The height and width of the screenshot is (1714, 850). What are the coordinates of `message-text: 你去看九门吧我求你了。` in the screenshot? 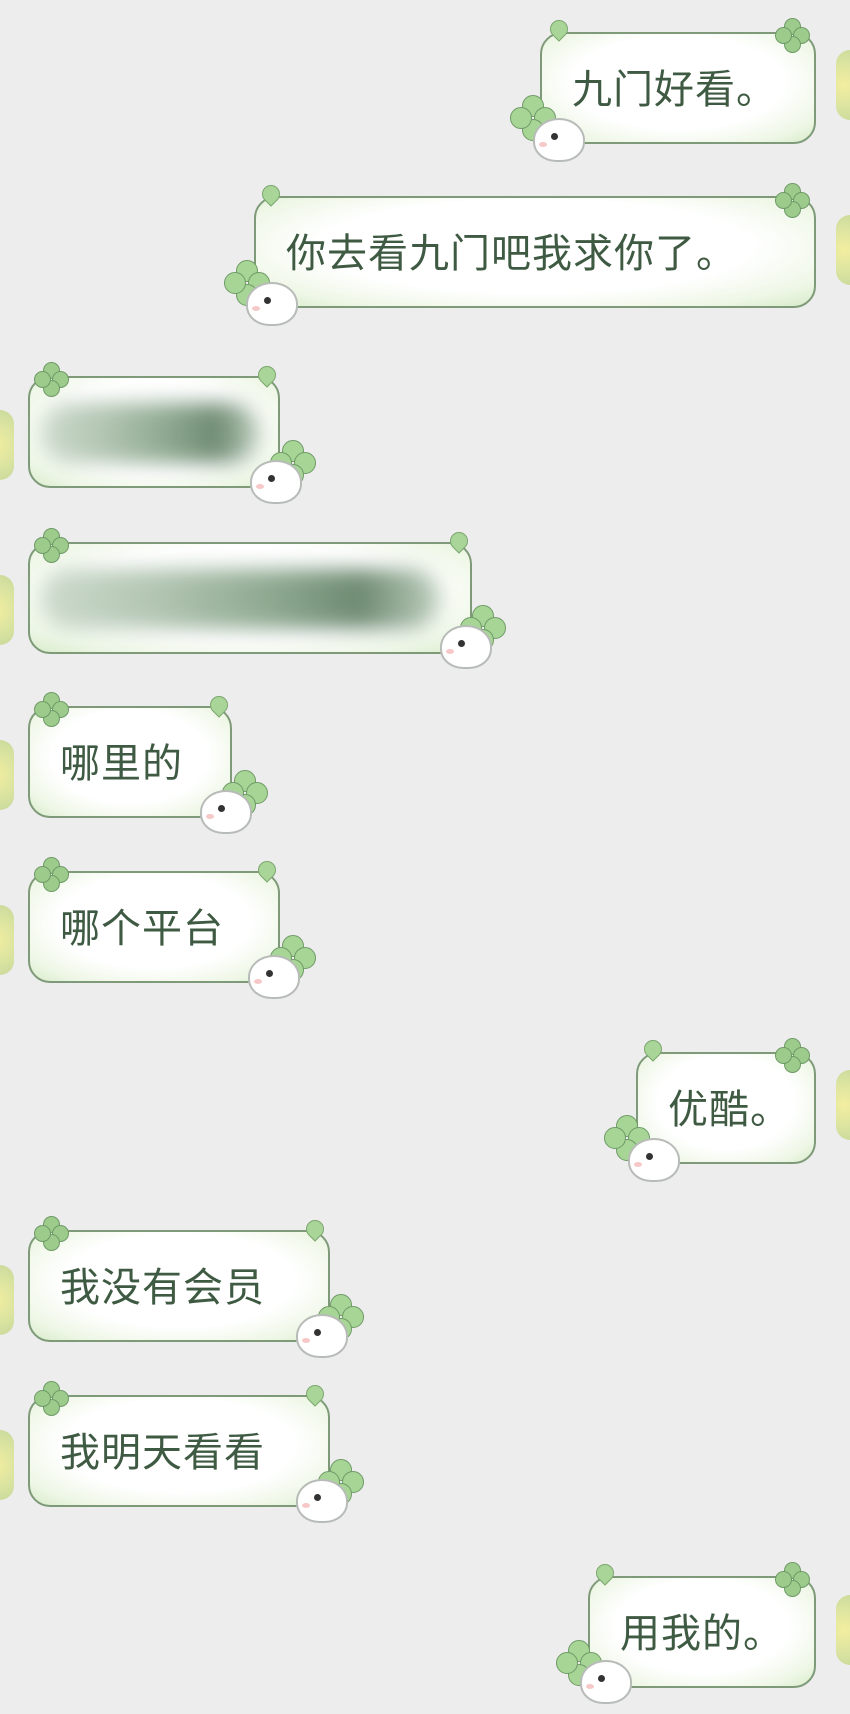 It's located at (511, 254).